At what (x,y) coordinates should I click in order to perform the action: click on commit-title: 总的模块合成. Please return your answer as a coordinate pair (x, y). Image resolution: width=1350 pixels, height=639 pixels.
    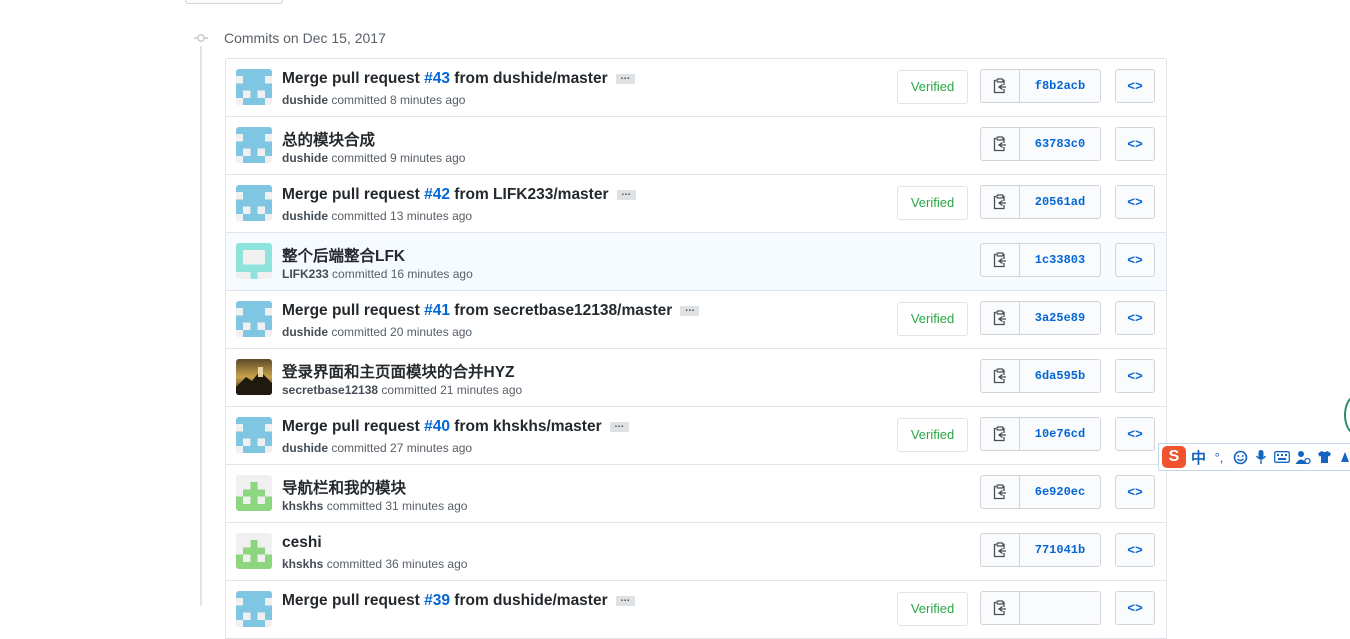
    Looking at the image, I should click on (328, 139).